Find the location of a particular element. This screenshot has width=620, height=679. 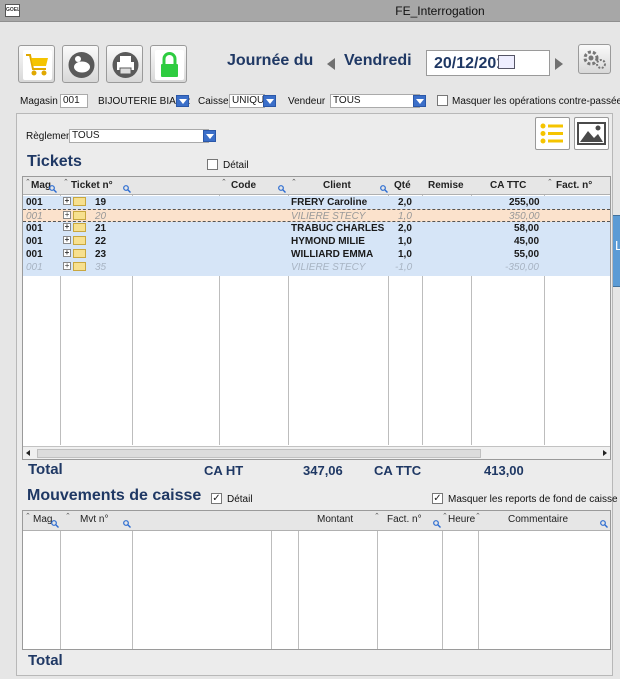

table-row: 001 + 19 FRERY Caroline 2,0 255,00 is located at coordinates (316, 202).